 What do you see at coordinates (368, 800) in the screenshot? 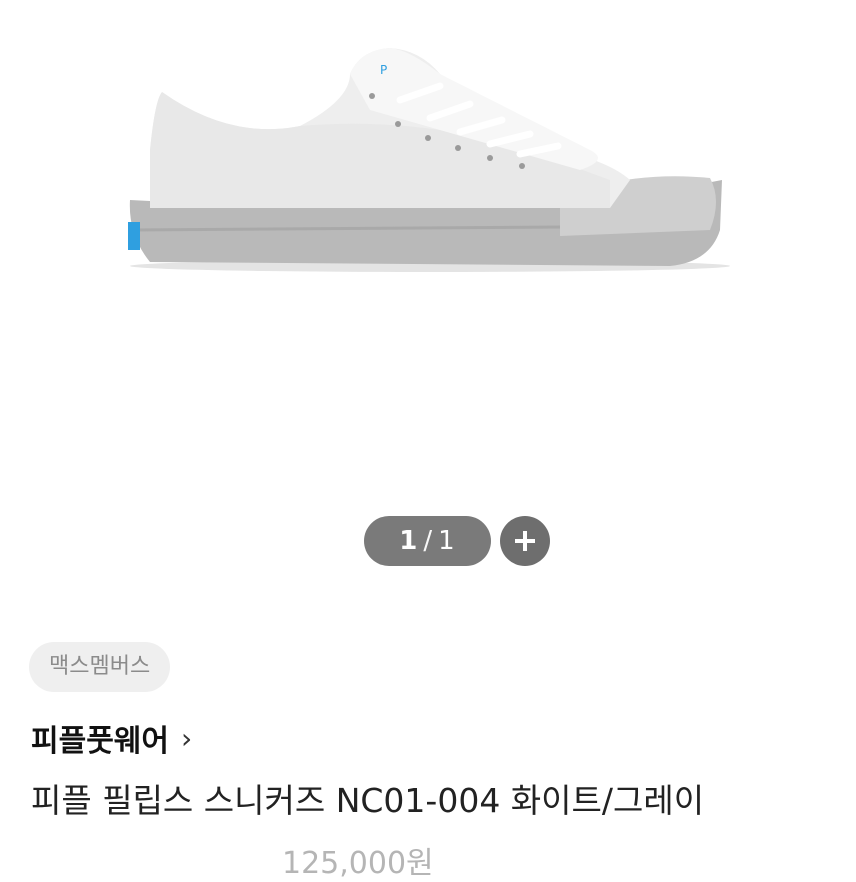
I see `product-title: 피플 필립스 스니커즈 NC01-004 화이트/그레이` at bounding box center [368, 800].